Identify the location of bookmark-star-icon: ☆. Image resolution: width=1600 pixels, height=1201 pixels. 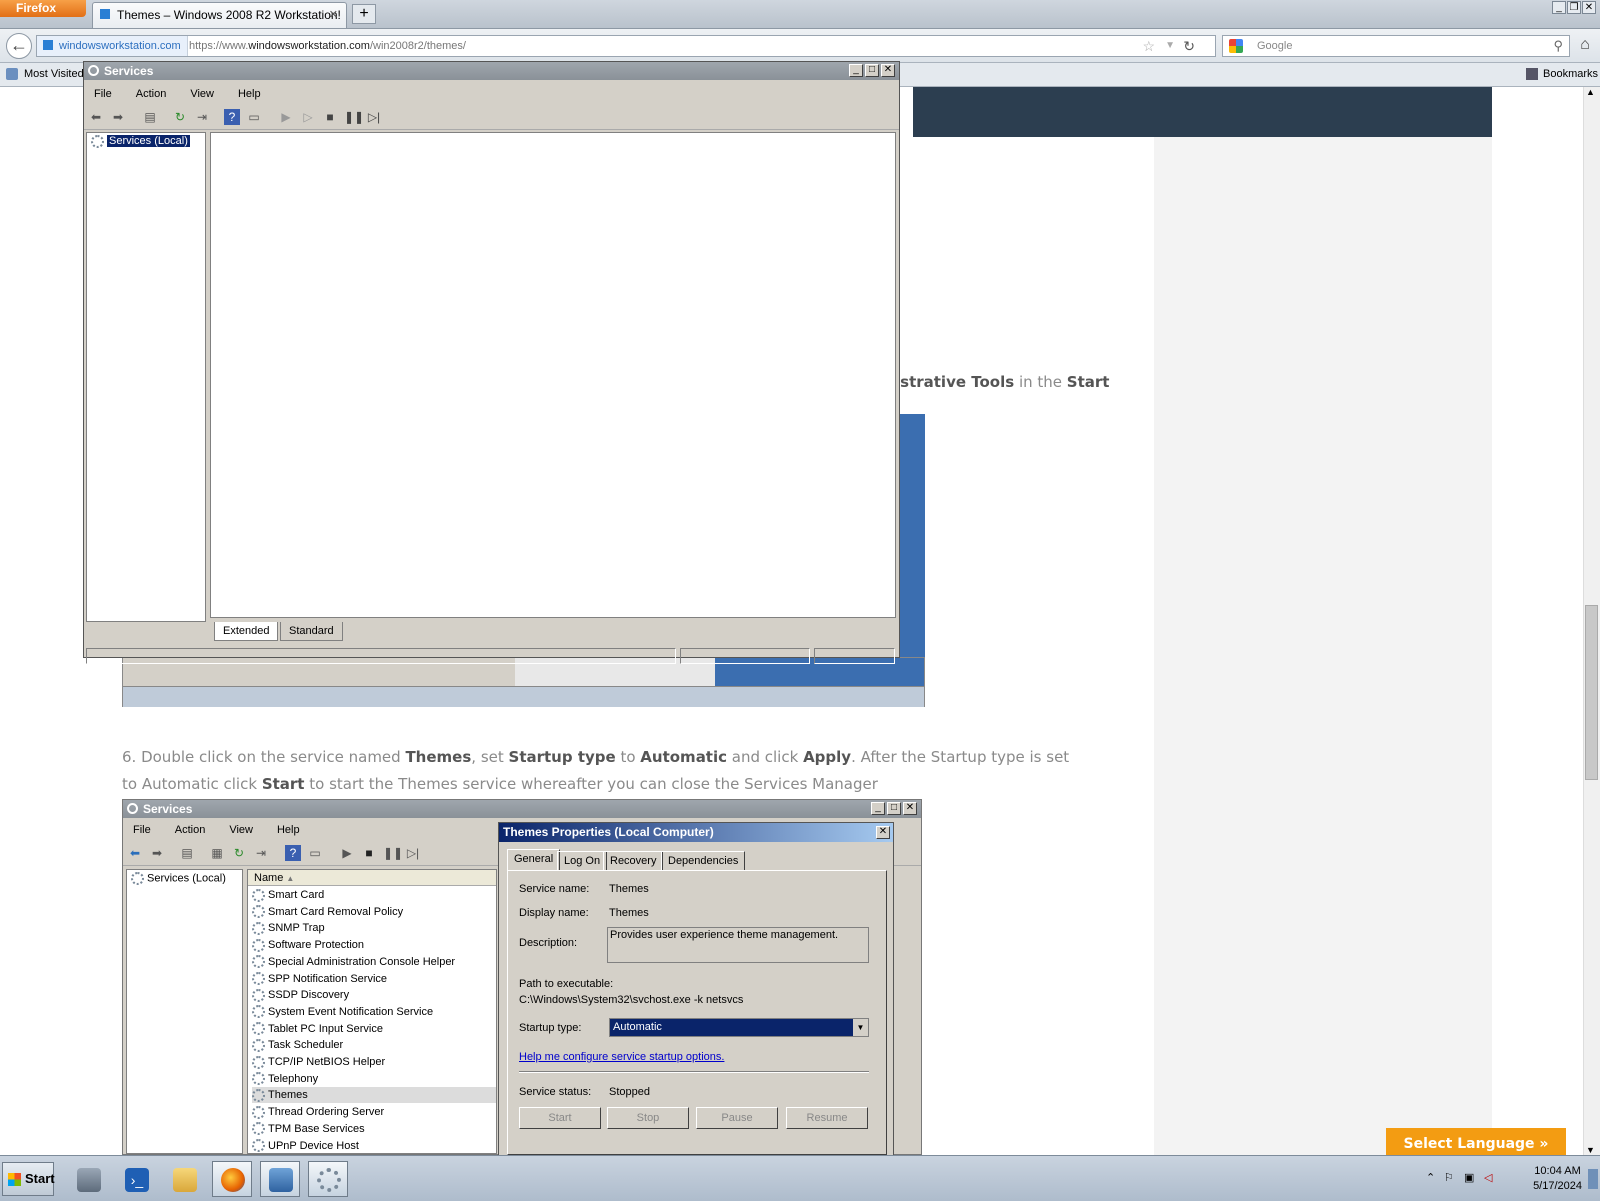
(1148, 46).